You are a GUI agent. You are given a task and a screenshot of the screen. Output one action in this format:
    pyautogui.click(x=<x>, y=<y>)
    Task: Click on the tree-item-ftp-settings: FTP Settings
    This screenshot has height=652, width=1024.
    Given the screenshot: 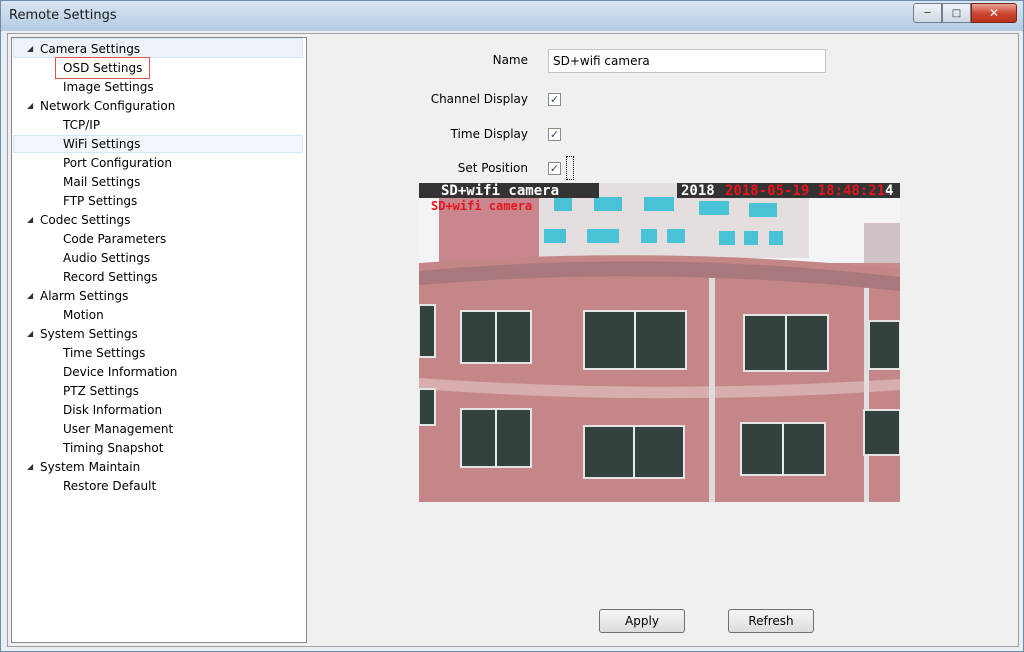 What is the action you would take?
    pyautogui.click(x=100, y=201)
    